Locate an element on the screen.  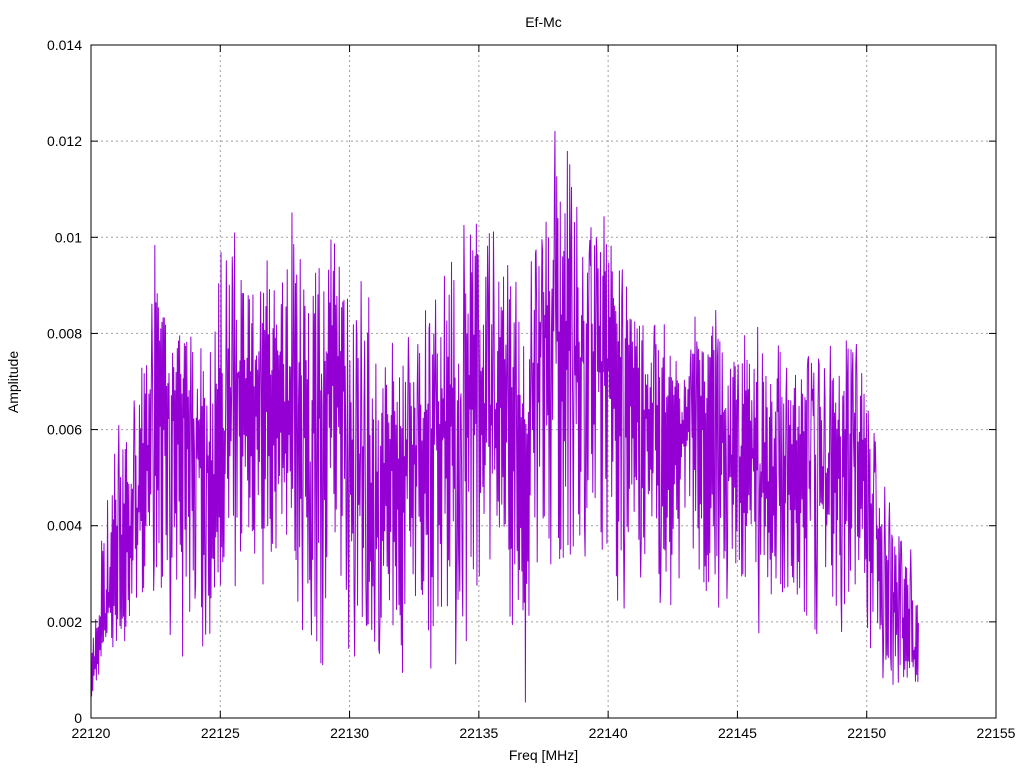
chart-title: Ef-Mc is located at coordinates (543, 22).